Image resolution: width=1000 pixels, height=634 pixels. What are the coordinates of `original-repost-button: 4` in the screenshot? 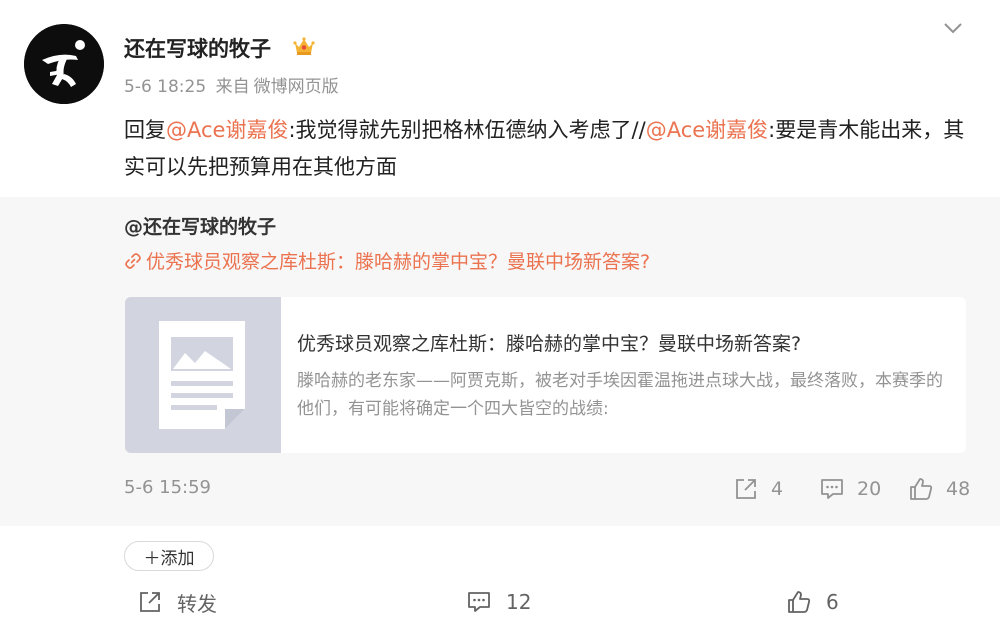 It's located at (758, 489).